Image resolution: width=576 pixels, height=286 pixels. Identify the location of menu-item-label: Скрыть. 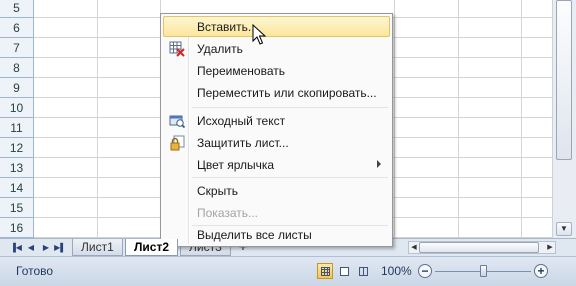
(217, 191).